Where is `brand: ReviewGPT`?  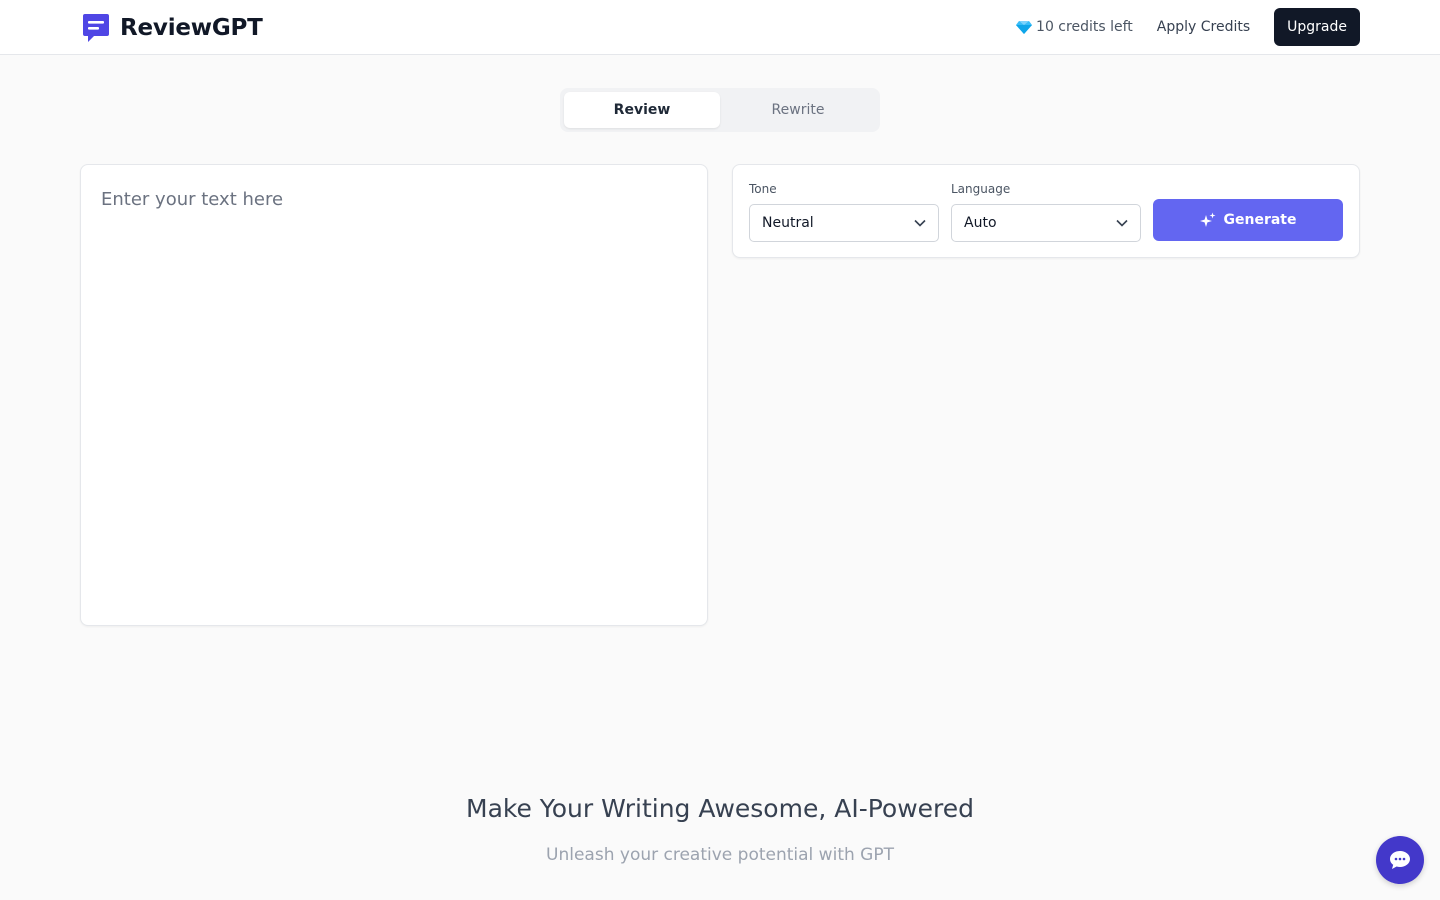 brand: ReviewGPT is located at coordinates (172, 28).